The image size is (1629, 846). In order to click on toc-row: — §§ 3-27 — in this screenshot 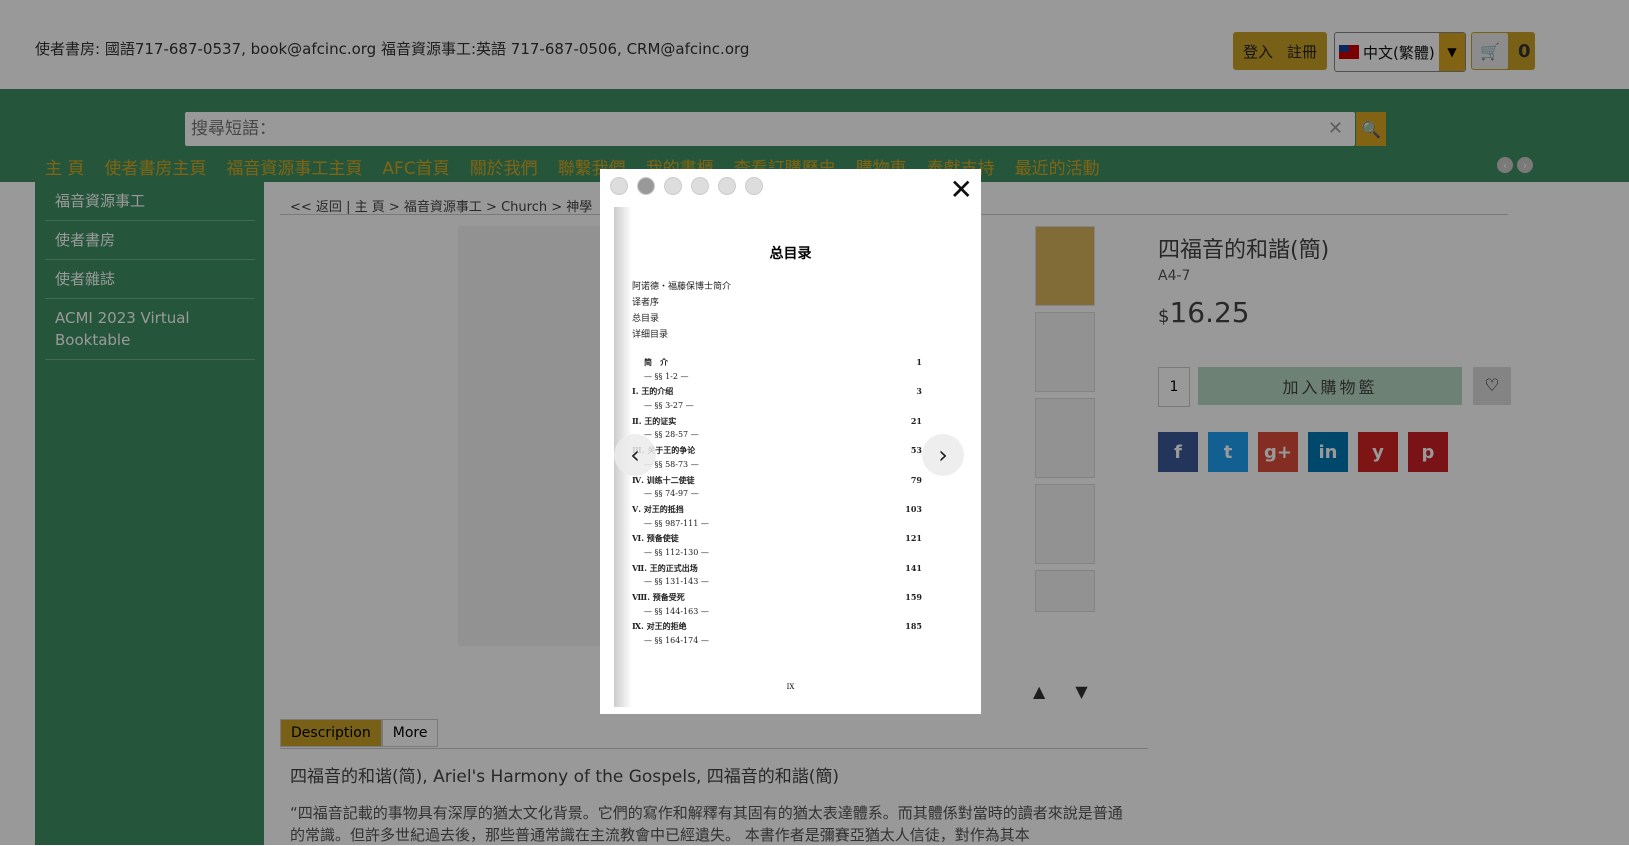, I will do `click(777, 408)`.